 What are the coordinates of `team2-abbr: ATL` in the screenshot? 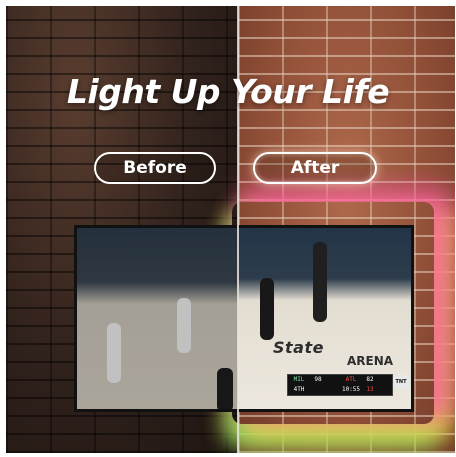 It's located at (351, 379).